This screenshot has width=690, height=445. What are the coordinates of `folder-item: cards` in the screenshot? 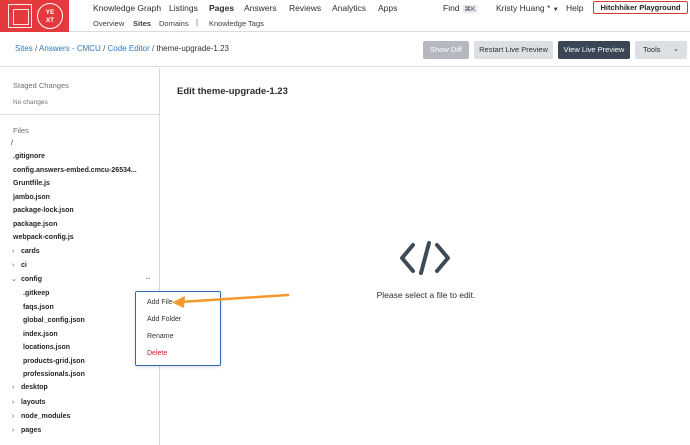 It's located at (30, 251).